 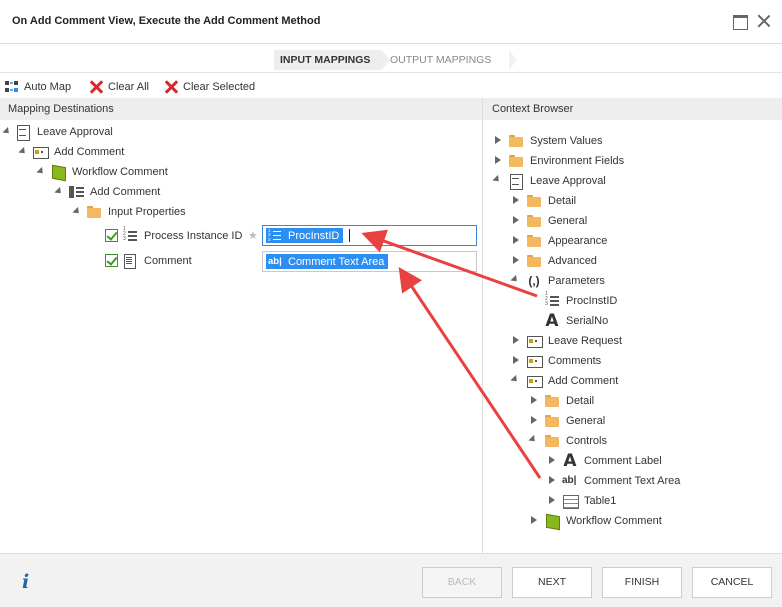 What do you see at coordinates (642, 582) in the screenshot?
I see `finish-button: FINISH` at bounding box center [642, 582].